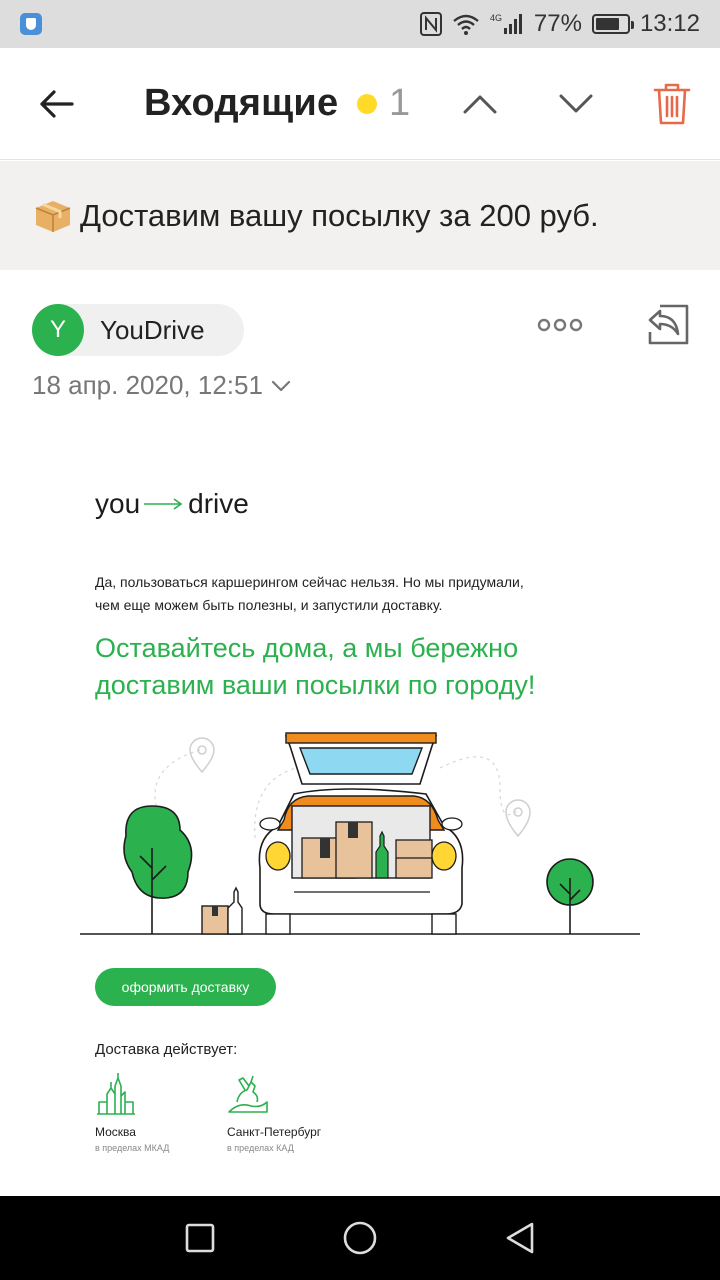 This screenshot has height=1280, width=720. Describe the element at coordinates (274, 1132) in the screenshot. I see `city-name: Санкт-Петербург` at that location.